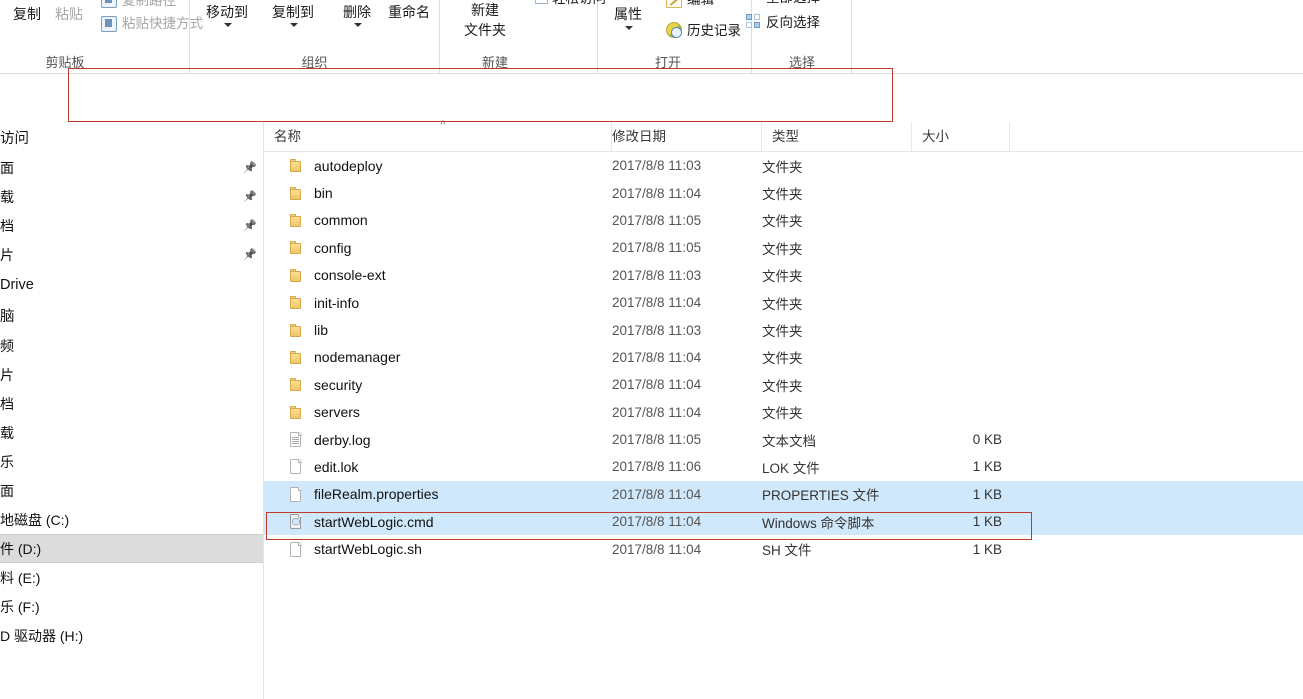 The width and height of the screenshot is (1303, 699). I want to click on sidebar-item-10: 载, so click(131, 432).